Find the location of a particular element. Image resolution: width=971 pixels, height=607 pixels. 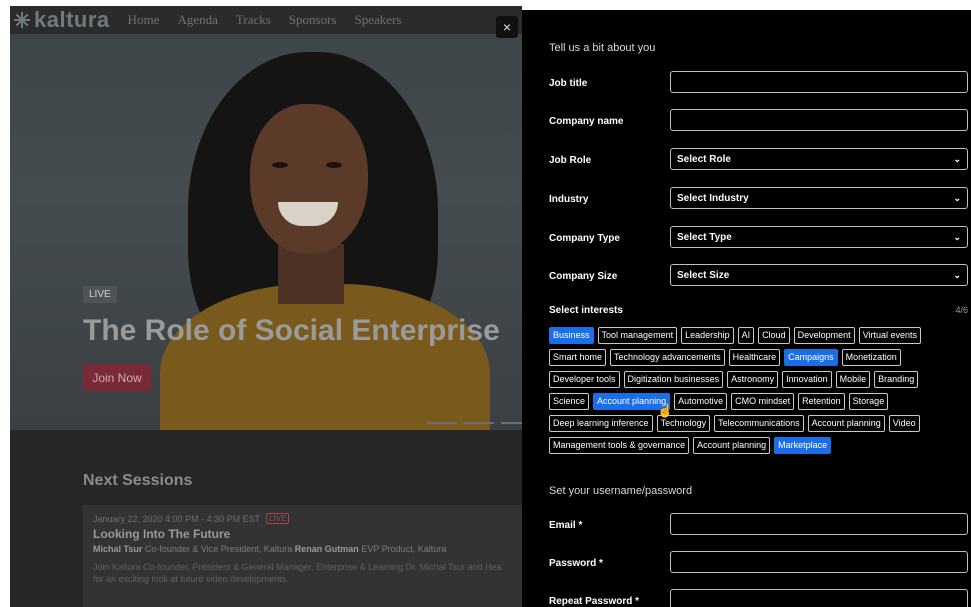

hero-title: The Role of Social Enterprise is located at coordinates (291, 330).